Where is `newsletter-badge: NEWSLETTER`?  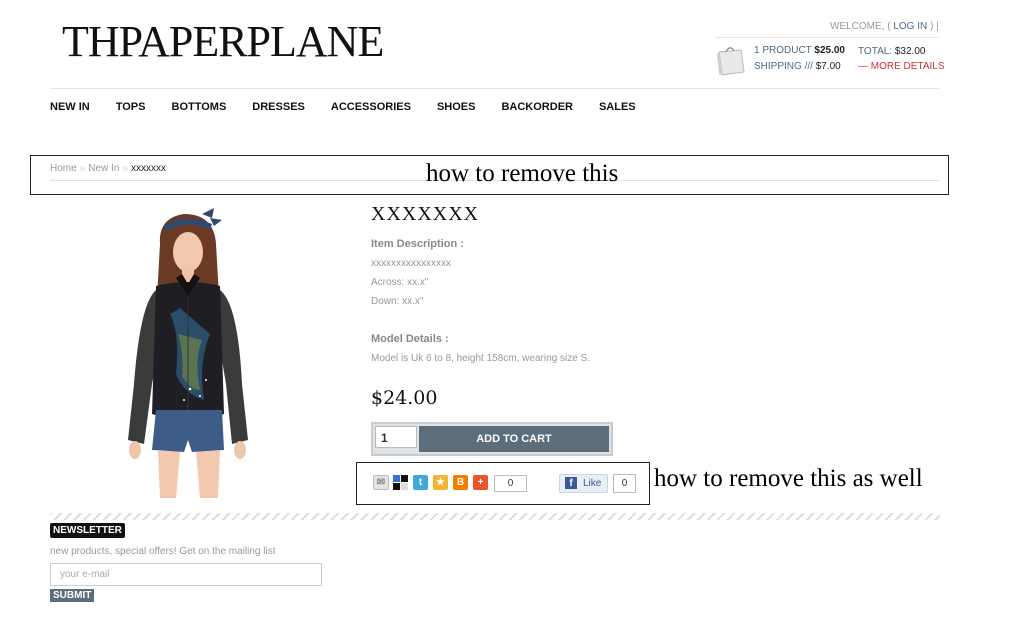
newsletter-badge: NEWSLETTER is located at coordinates (87, 530).